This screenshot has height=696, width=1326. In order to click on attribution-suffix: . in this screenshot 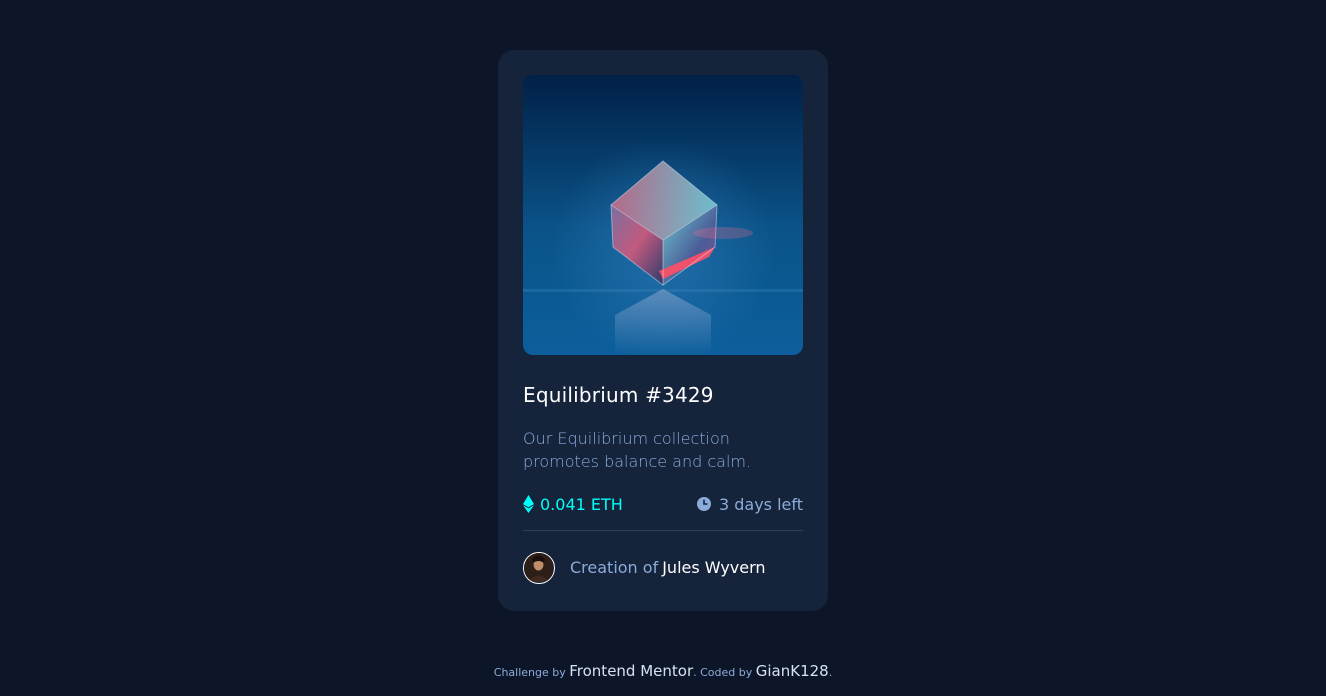, I will do `click(830, 672)`.